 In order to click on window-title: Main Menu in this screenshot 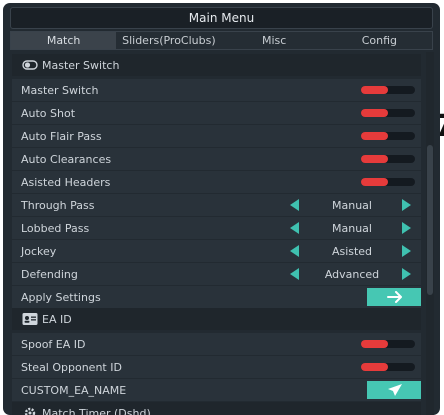, I will do `click(221, 18)`.